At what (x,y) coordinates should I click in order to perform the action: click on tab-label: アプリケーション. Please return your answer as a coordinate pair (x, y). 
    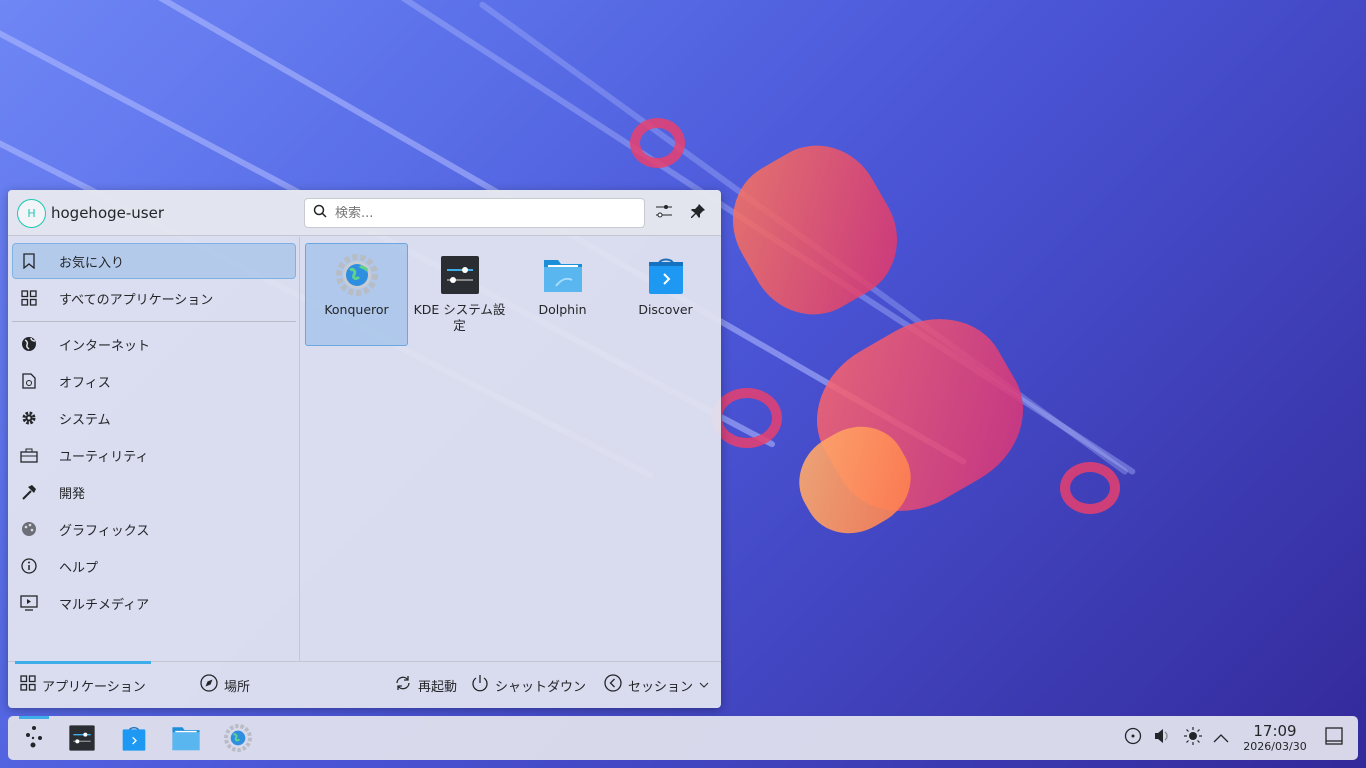
    Looking at the image, I should click on (94, 687).